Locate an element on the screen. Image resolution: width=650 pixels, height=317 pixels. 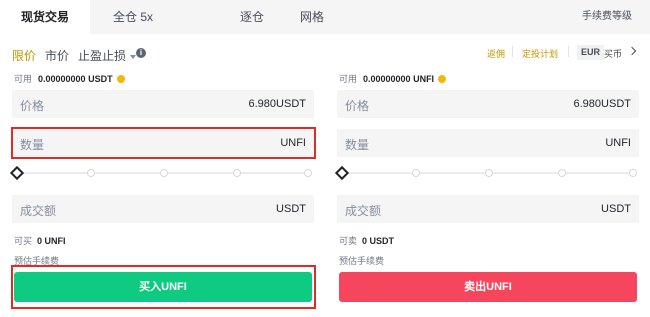
stop-limit-label: 止盈止损 is located at coordinates (102, 56).